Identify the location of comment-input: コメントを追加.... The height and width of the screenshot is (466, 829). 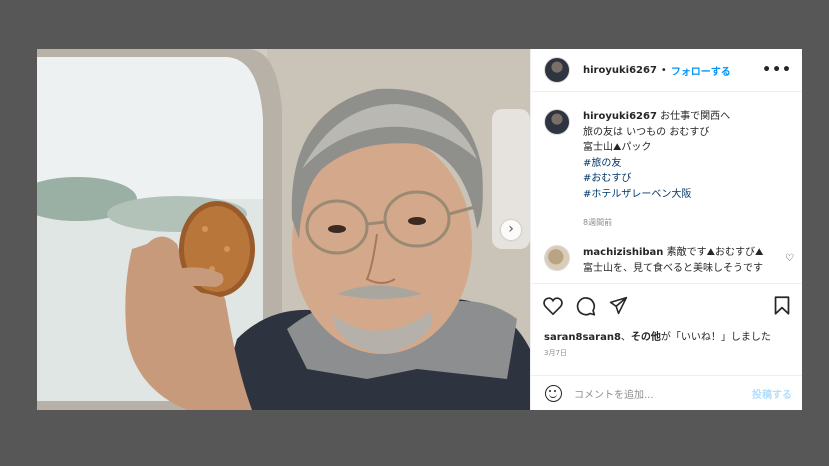
(614, 393).